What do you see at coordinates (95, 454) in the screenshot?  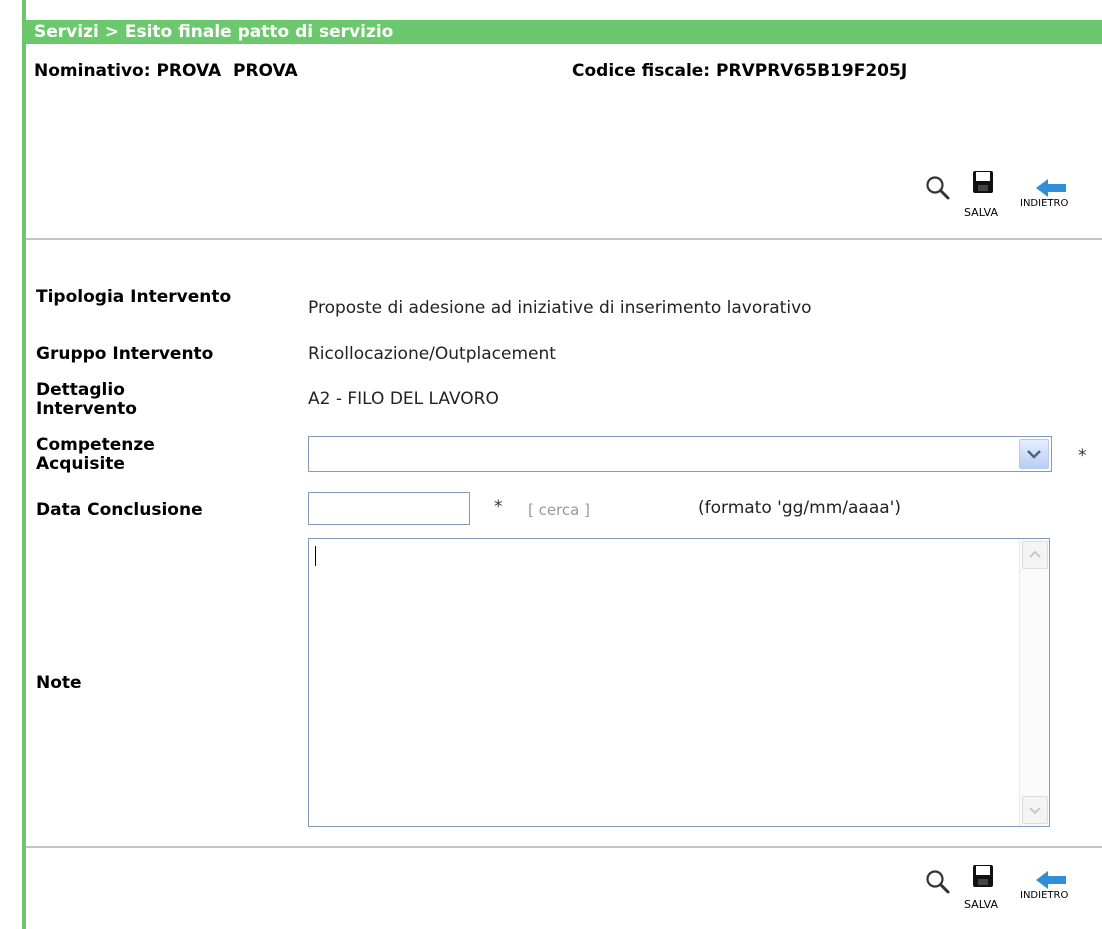 I see `competenze-label: Competenze Acquisite` at bounding box center [95, 454].